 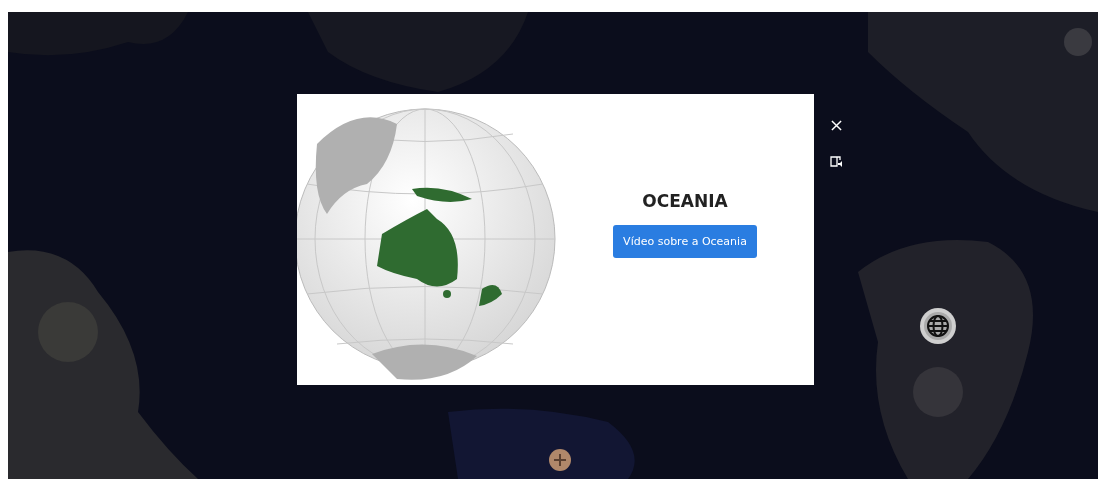 What do you see at coordinates (560, 460) in the screenshot?
I see `plus-icon` at bounding box center [560, 460].